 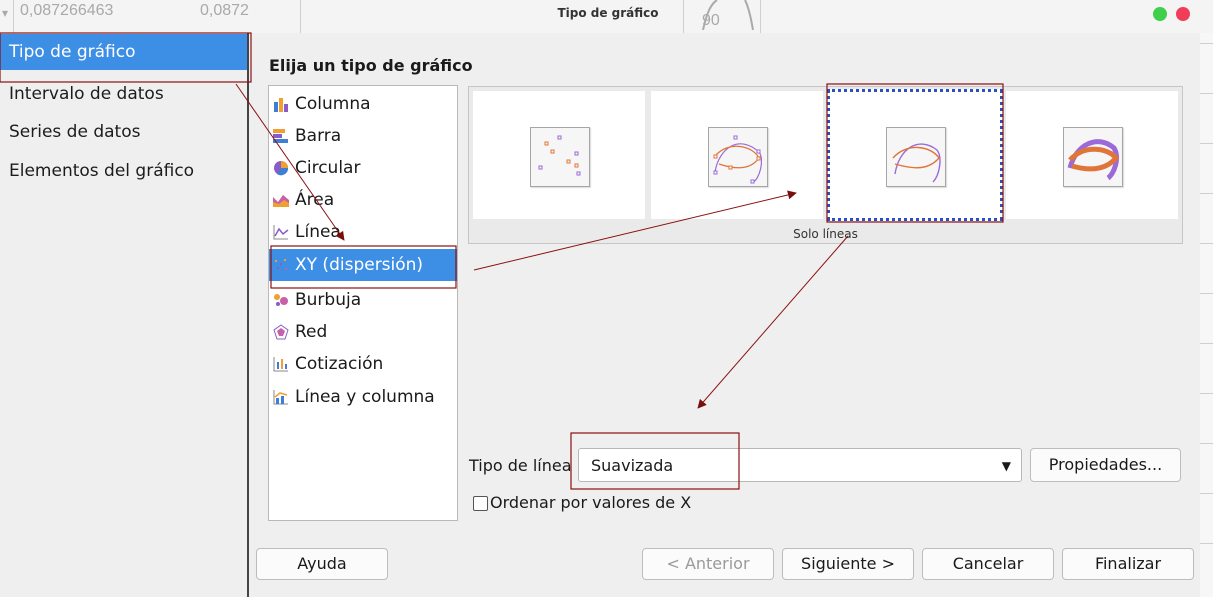 I want to click on 3d-lines-icon, so click(x=1093, y=157).